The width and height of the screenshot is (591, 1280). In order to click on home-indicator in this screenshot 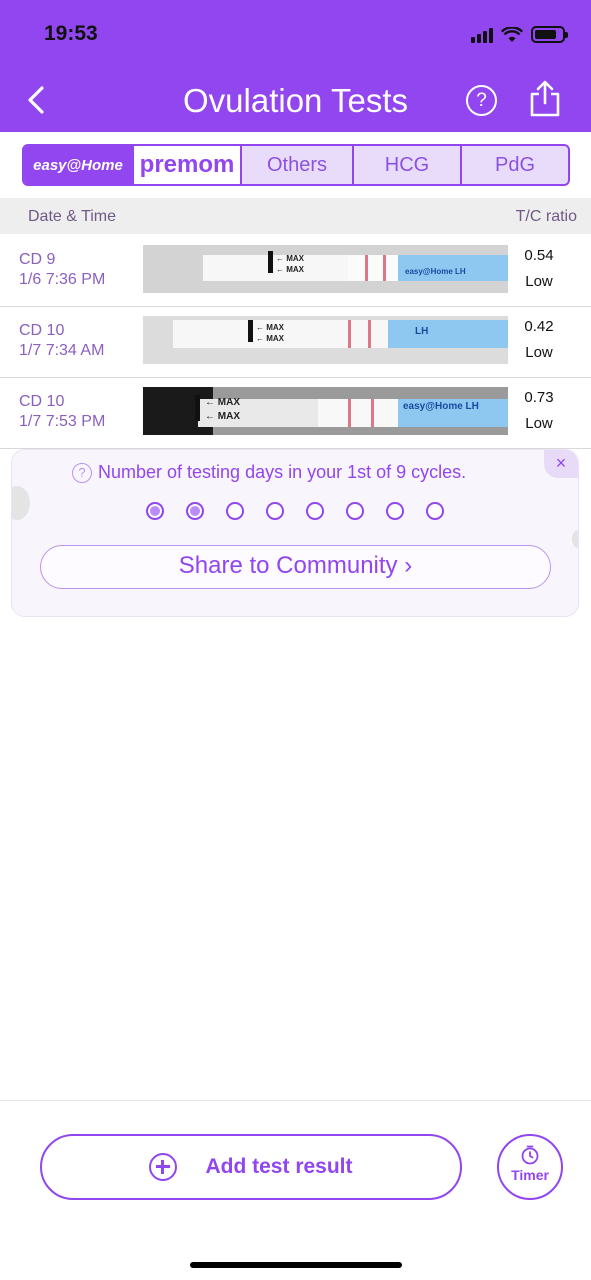, I will do `click(296, 1265)`.